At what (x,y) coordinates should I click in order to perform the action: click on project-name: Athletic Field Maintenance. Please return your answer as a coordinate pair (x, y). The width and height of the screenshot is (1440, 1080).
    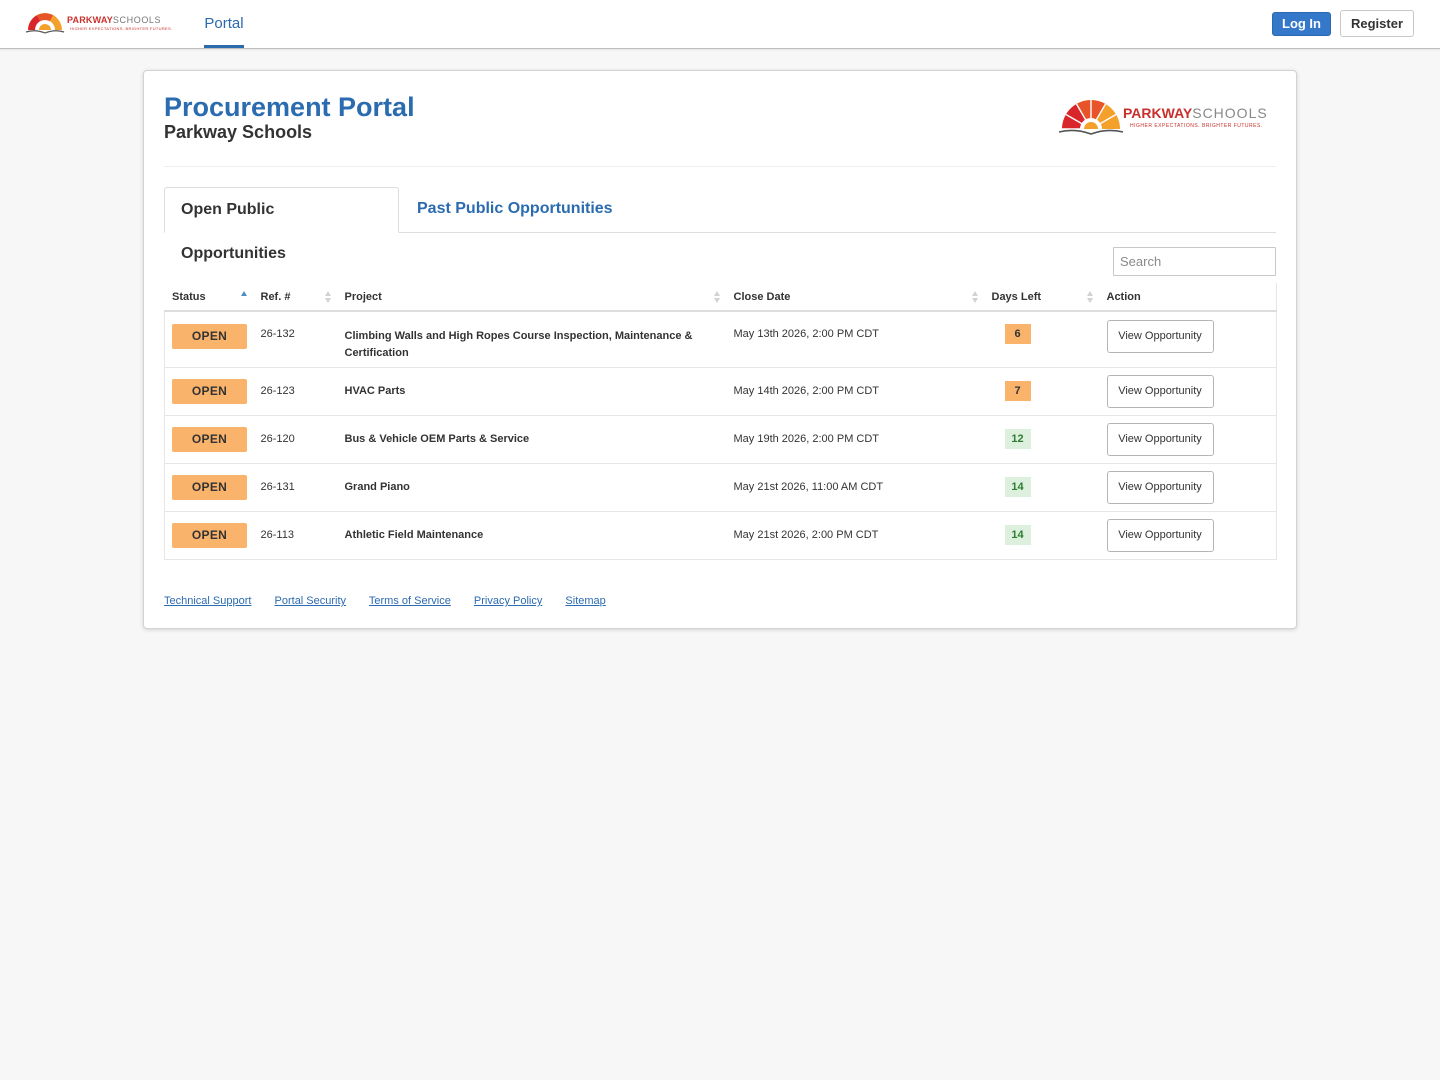
    Looking at the image, I should click on (414, 534).